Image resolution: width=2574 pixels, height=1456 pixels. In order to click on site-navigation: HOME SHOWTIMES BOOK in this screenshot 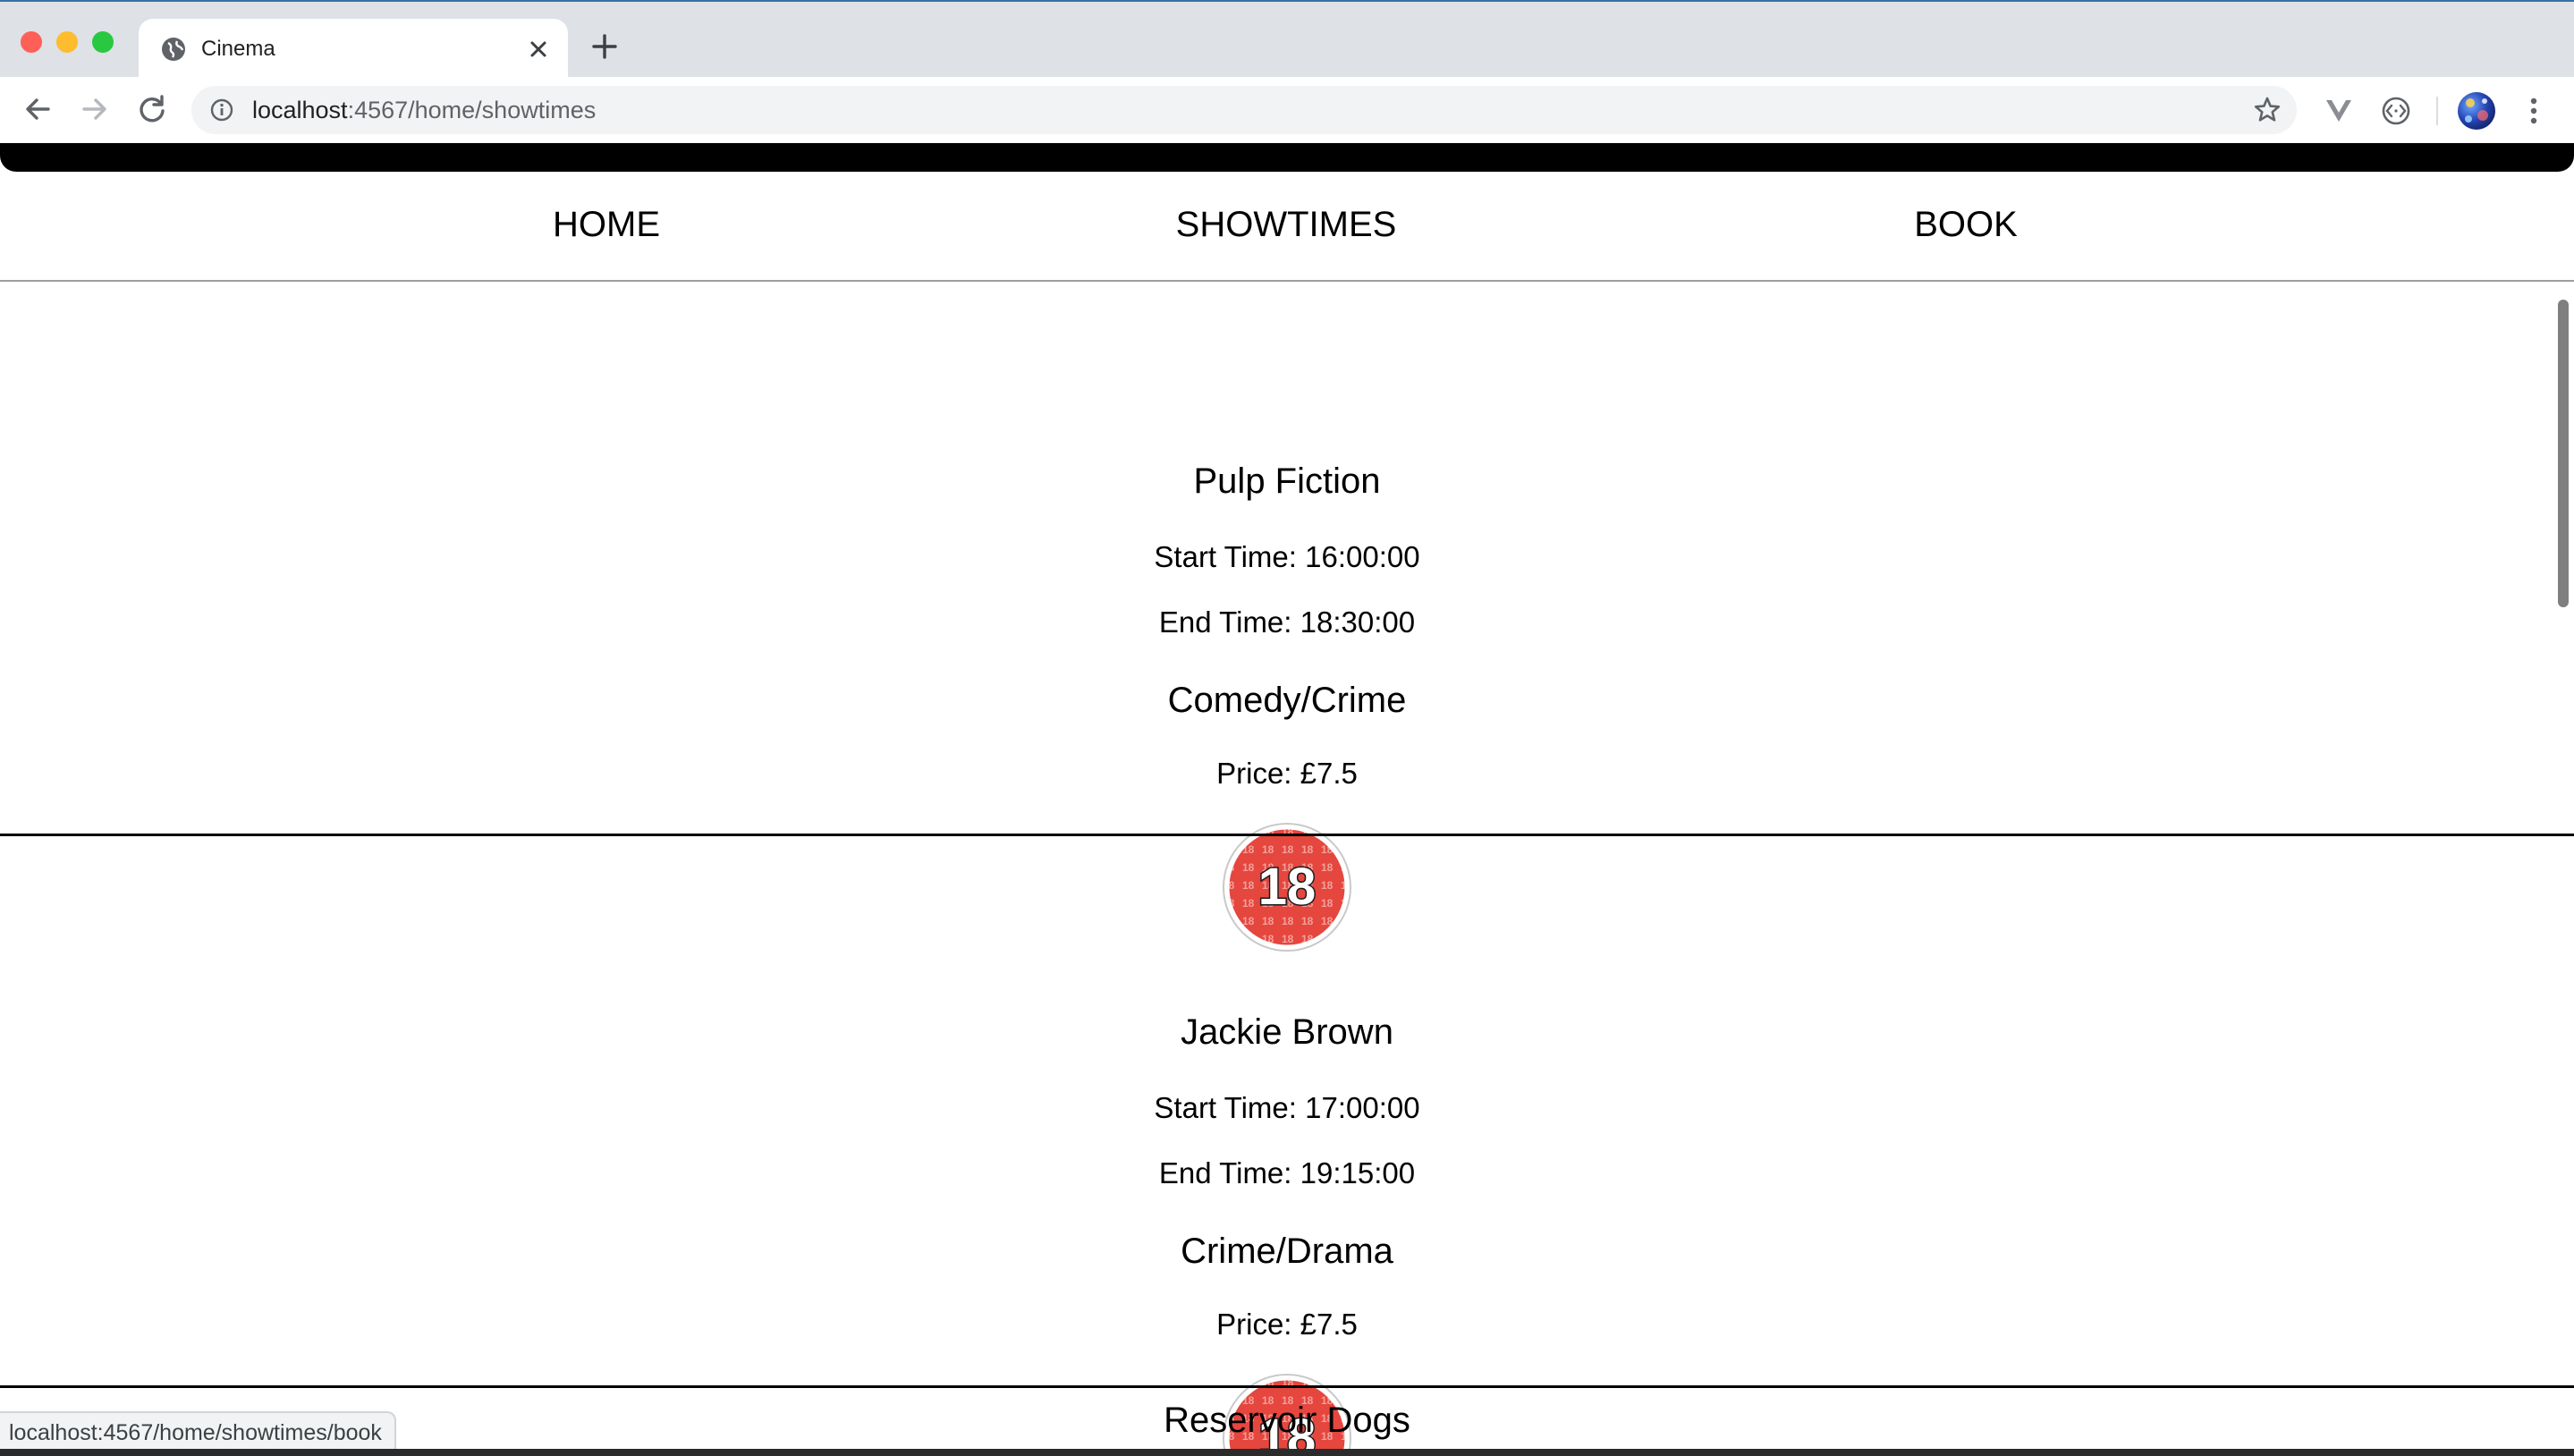, I will do `click(1287, 227)`.